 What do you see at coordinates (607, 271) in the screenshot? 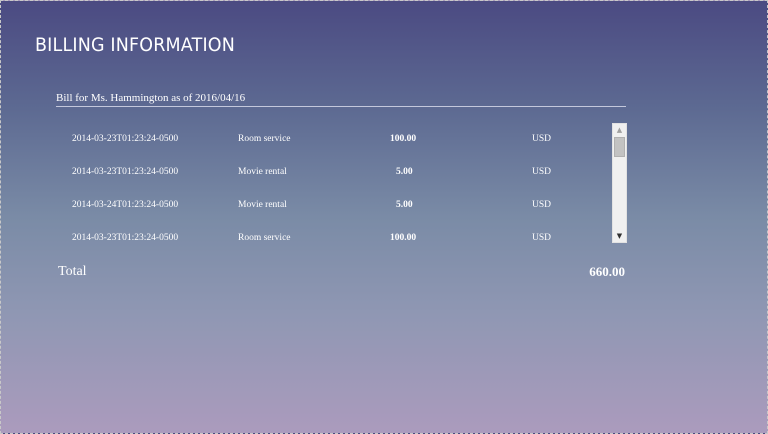
I see `total-value: 660.00` at bounding box center [607, 271].